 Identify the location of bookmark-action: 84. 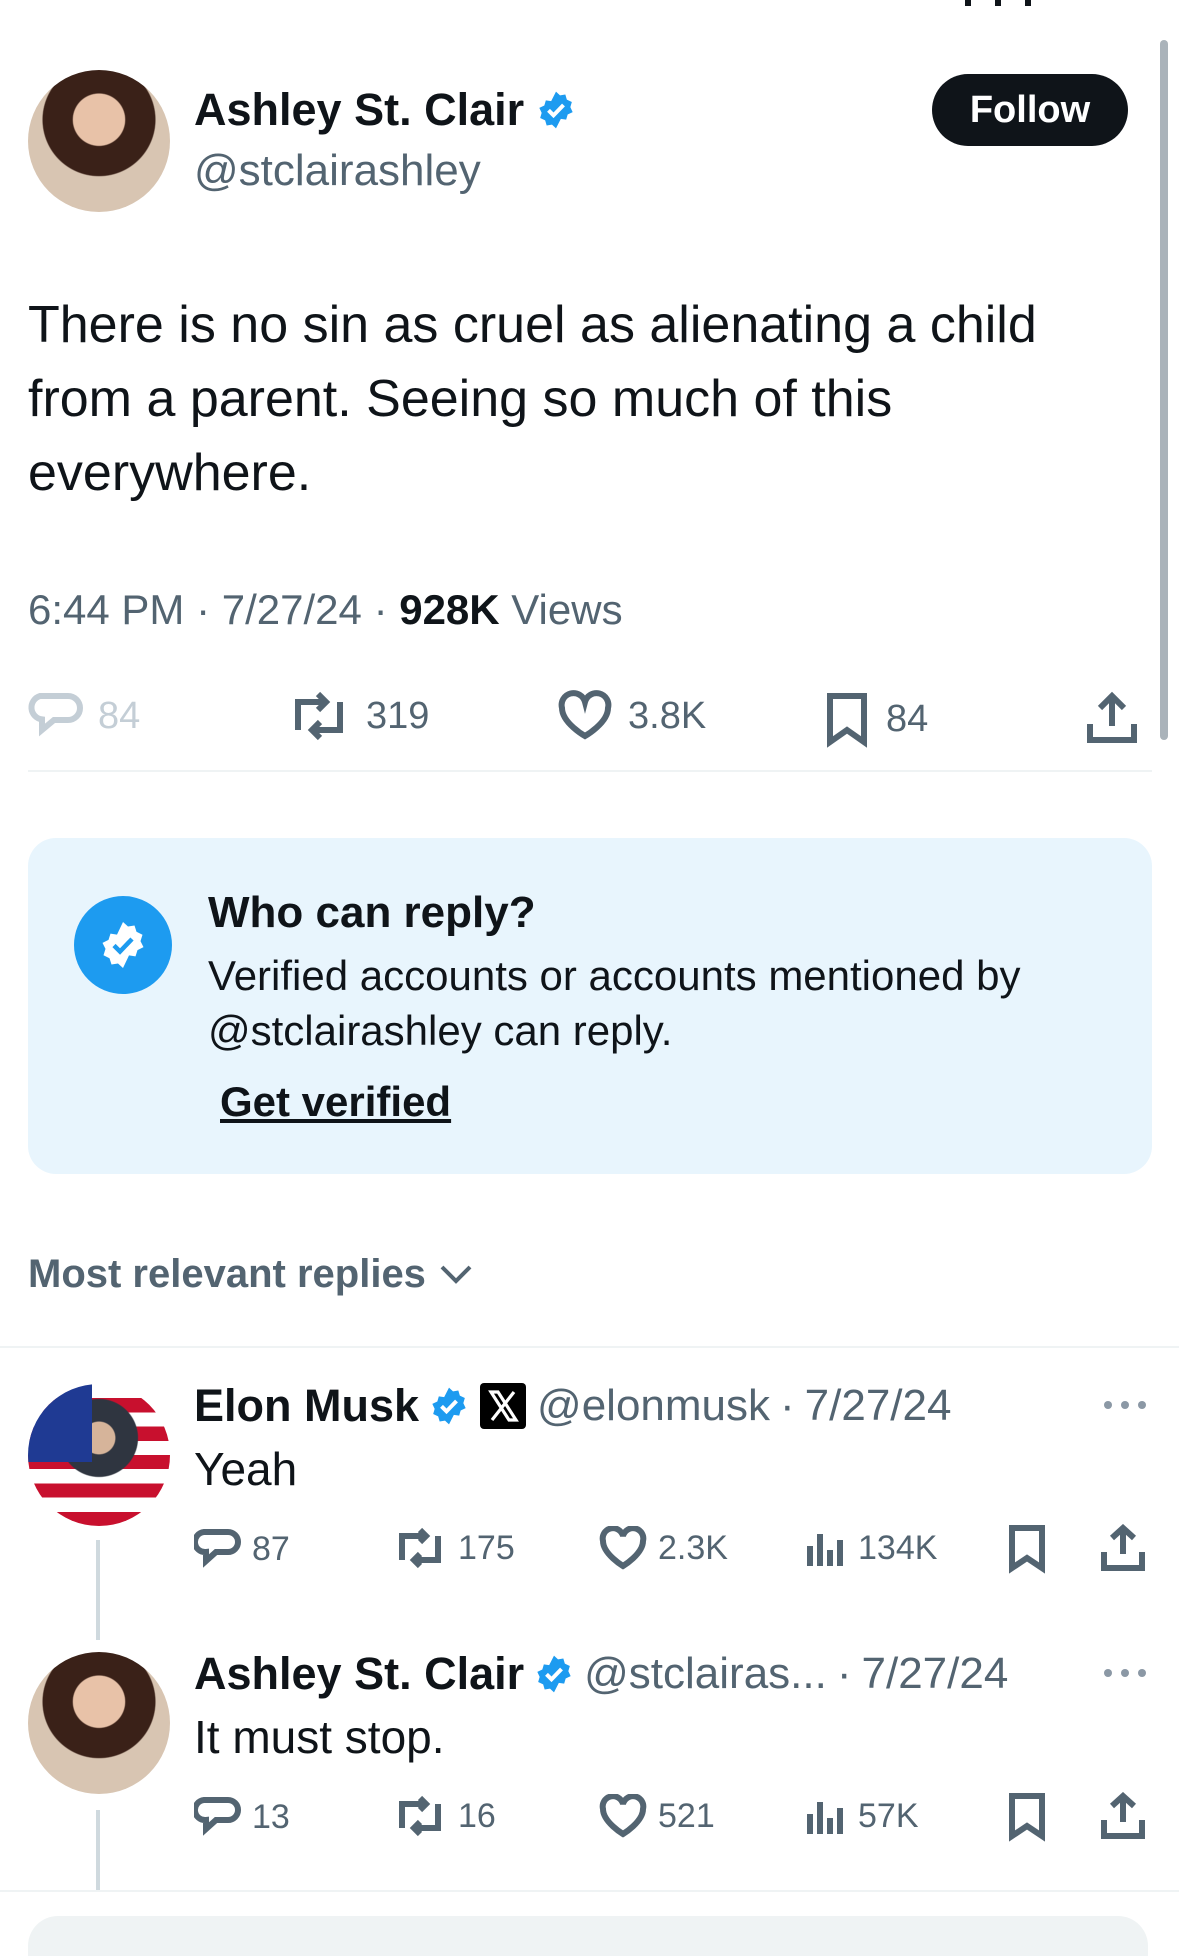
(875, 719).